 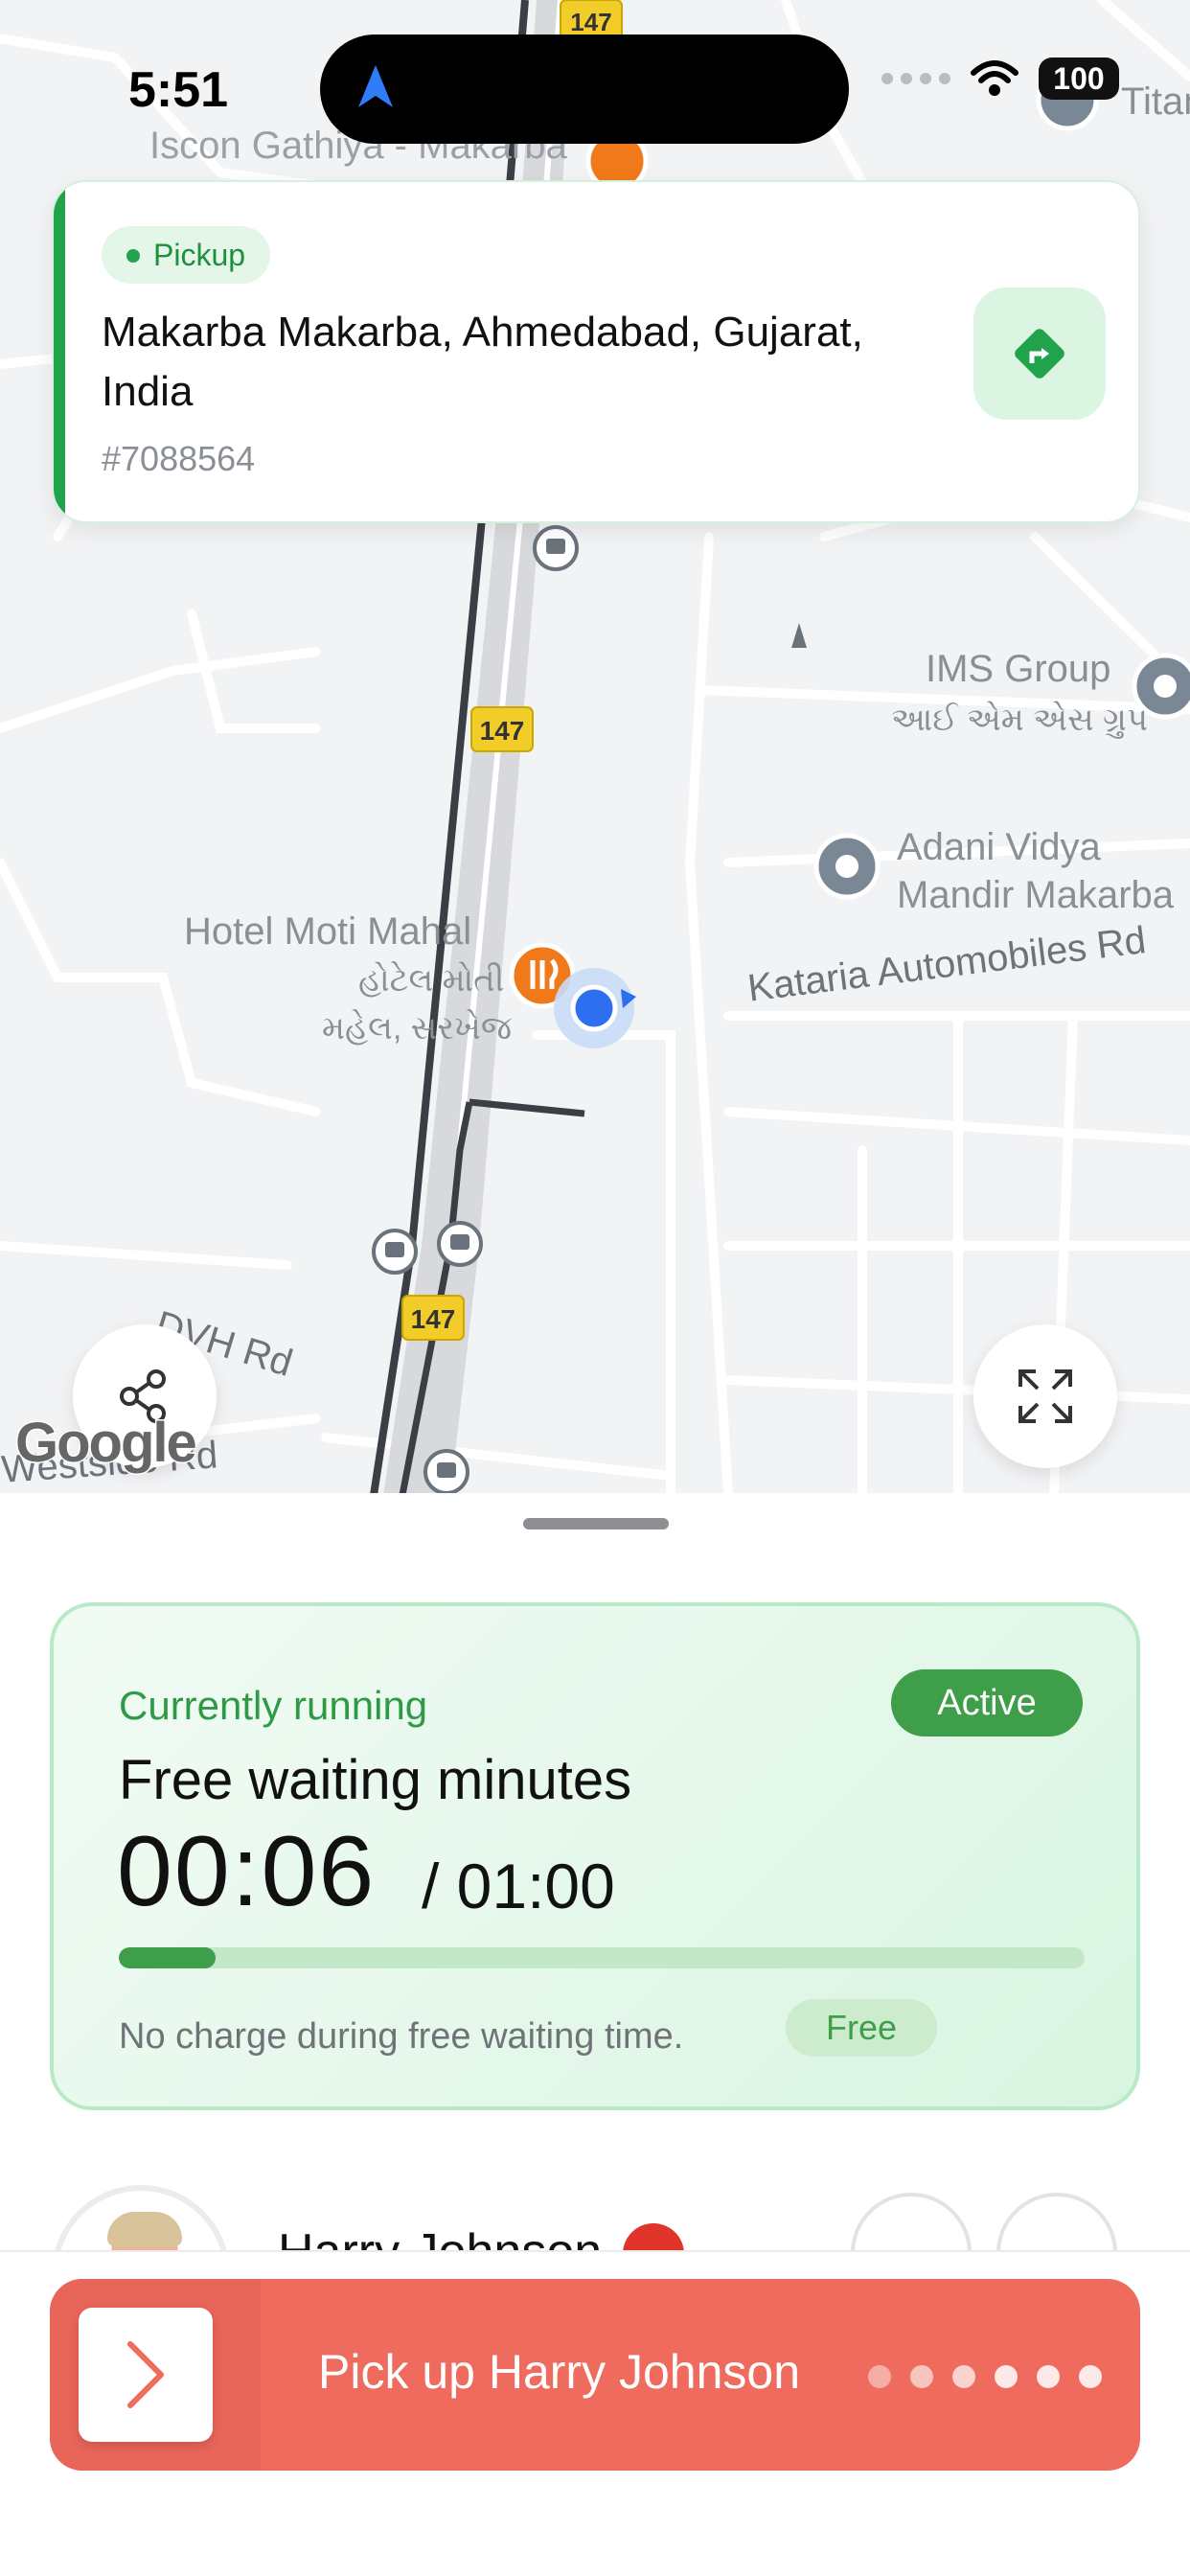 I want to click on status-dot-icon, so click(x=133, y=256).